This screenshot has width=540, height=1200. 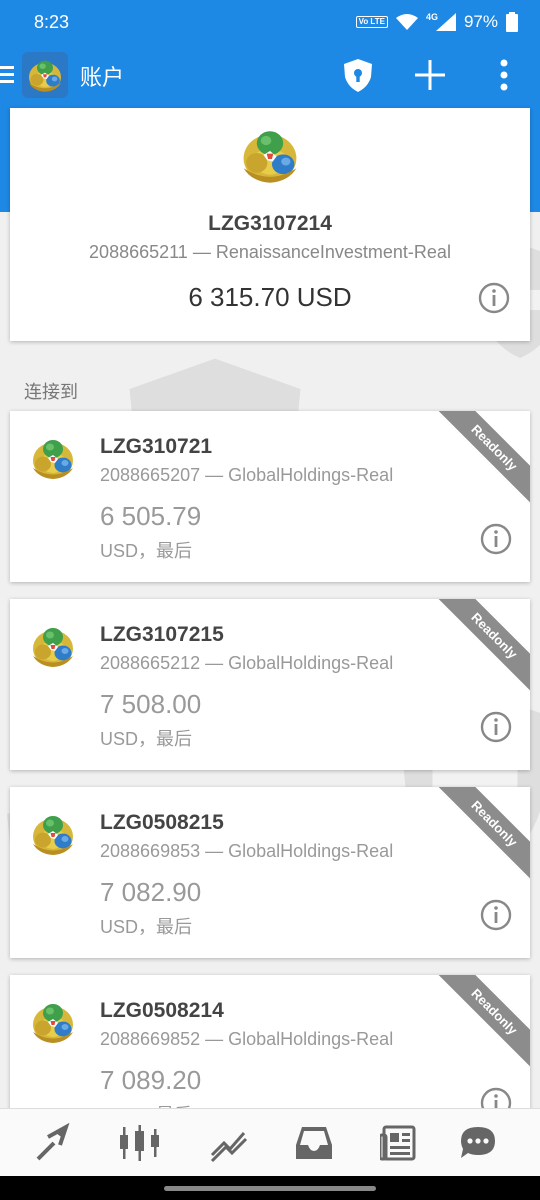 I want to click on menu-icon, so click(x=8, y=75).